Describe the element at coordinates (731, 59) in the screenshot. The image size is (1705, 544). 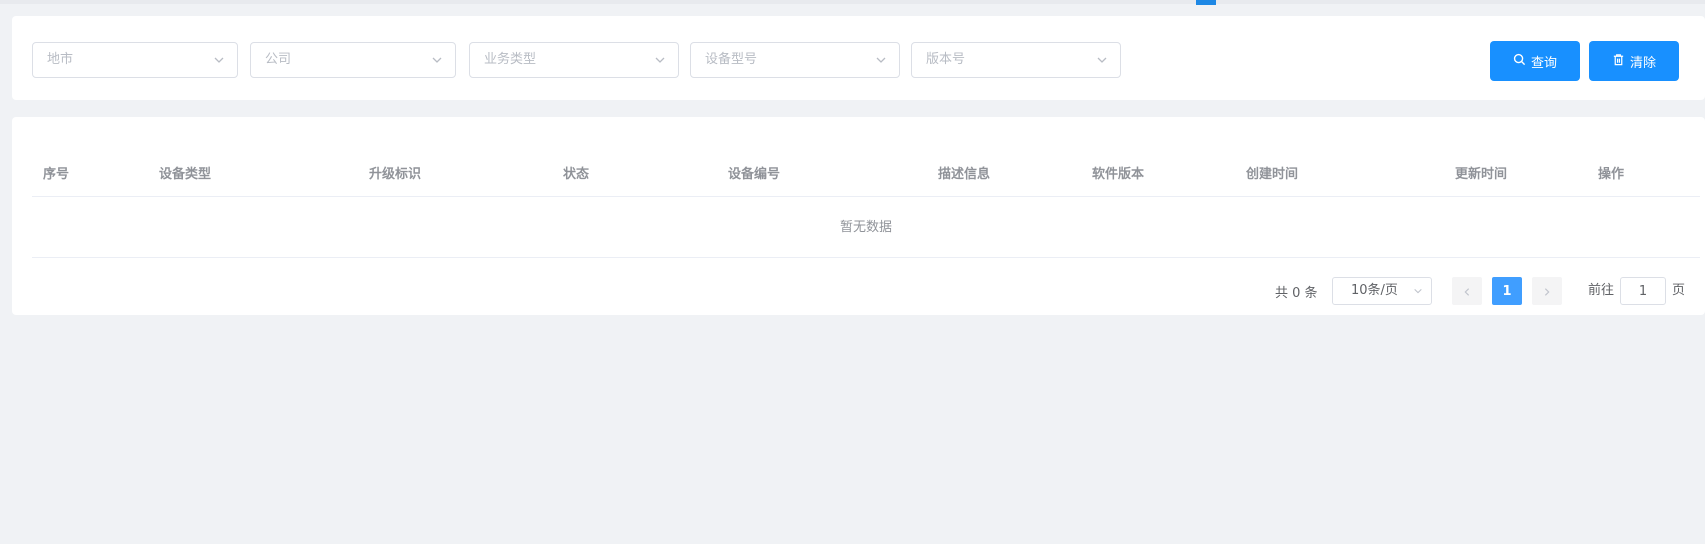
I see `device-model-select-placeholder: 设备型号` at that location.